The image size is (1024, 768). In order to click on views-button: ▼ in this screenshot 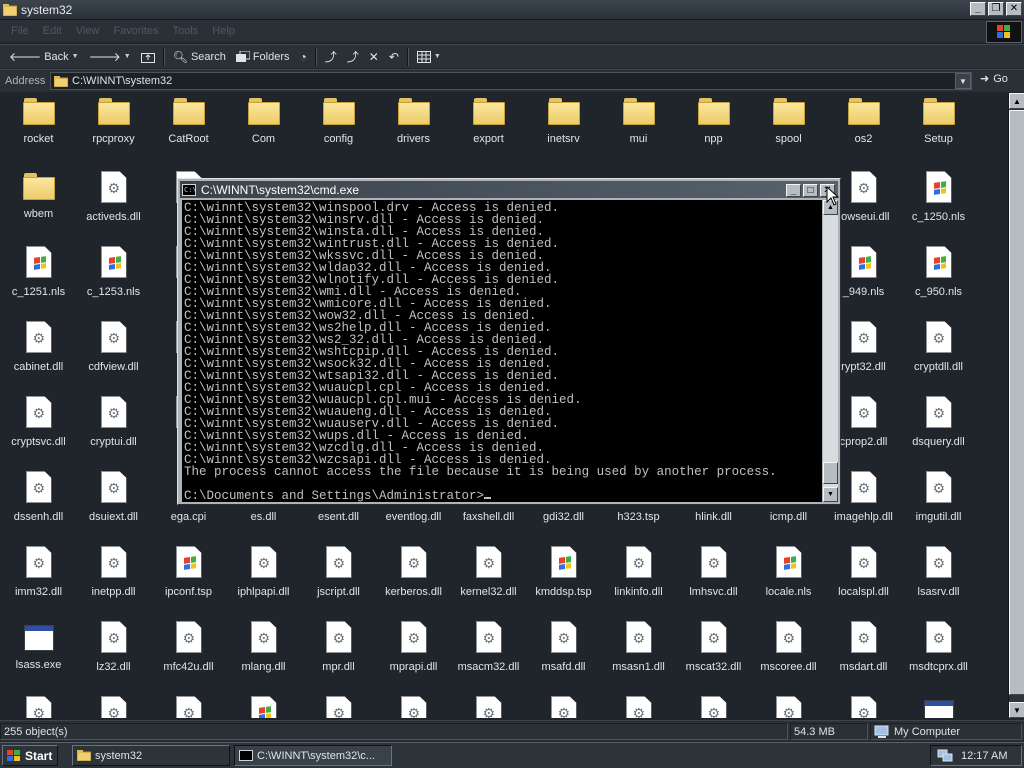, I will do `click(429, 57)`.